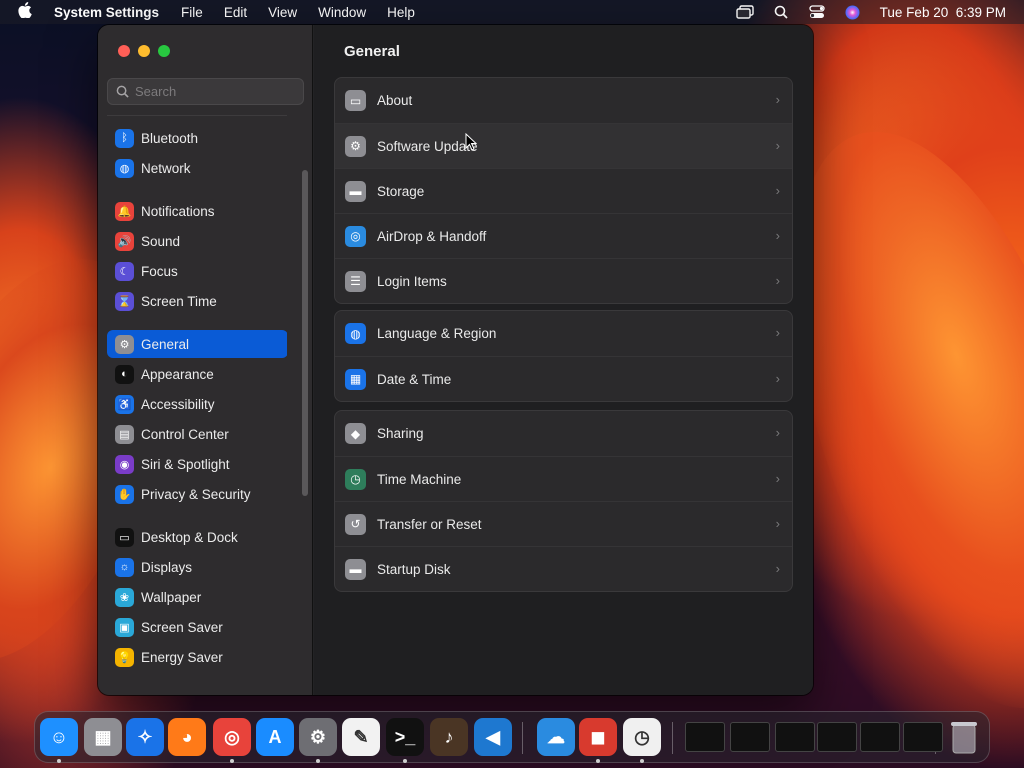  What do you see at coordinates (355, 146) in the screenshot?
I see `gear-badge-icon: ⚙` at bounding box center [355, 146].